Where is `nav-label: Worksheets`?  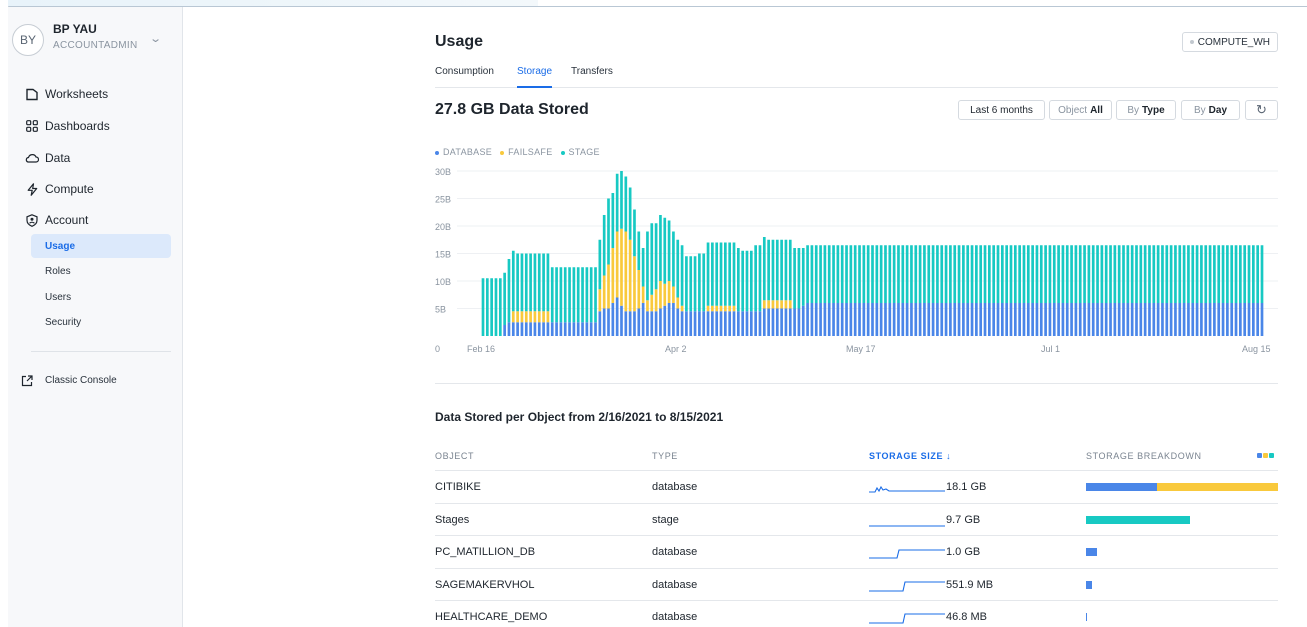
nav-label: Worksheets is located at coordinates (77, 94).